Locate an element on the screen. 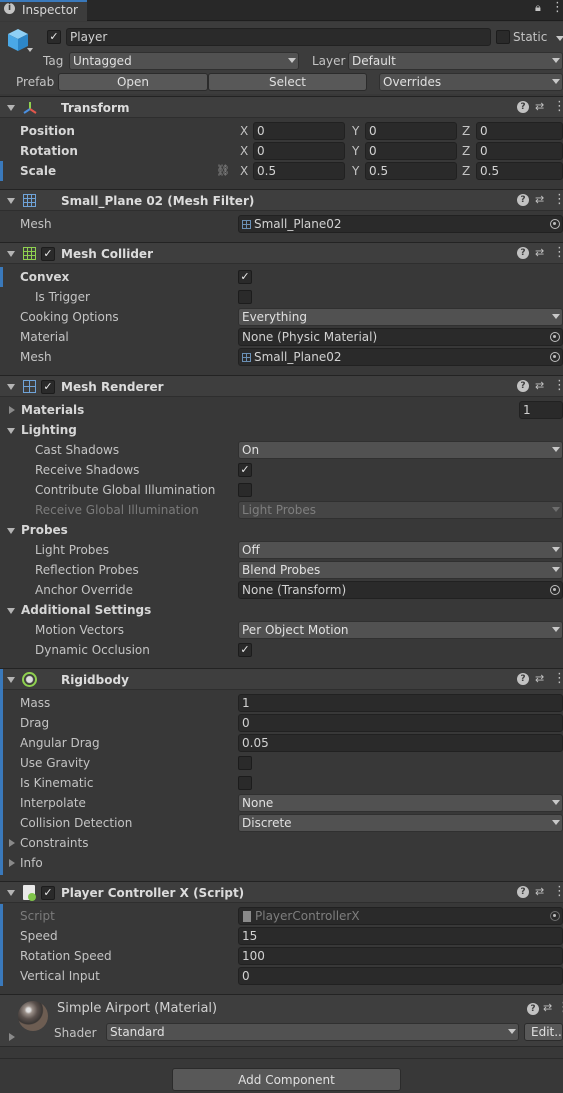 The height and width of the screenshot is (1093, 563). cast-shadows-dropdown: On is located at coordinates (400, 450).